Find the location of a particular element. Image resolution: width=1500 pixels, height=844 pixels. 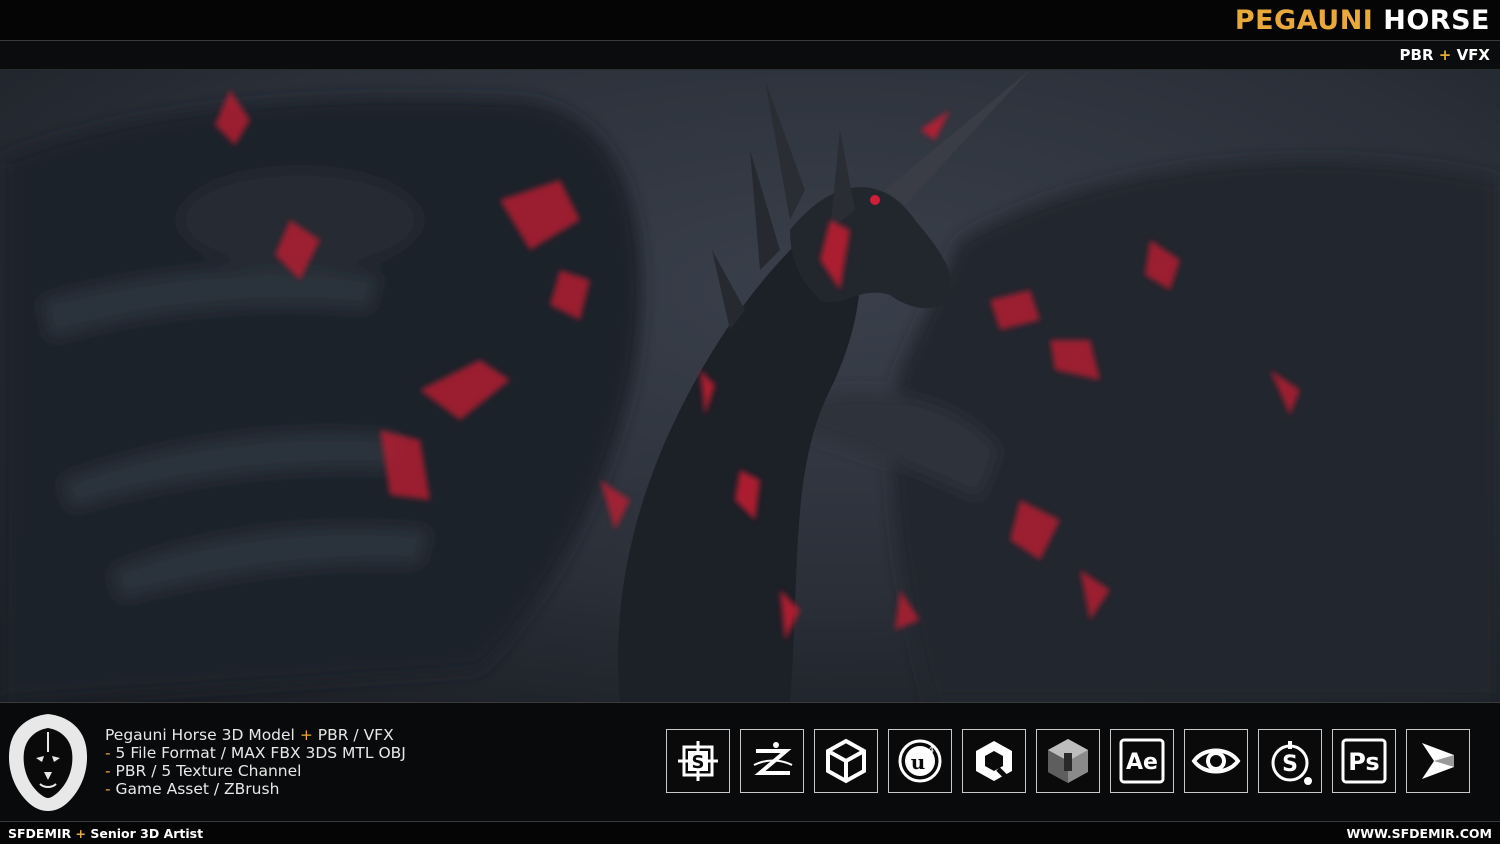

zbrush-icon is located at coordinates (772, 761).